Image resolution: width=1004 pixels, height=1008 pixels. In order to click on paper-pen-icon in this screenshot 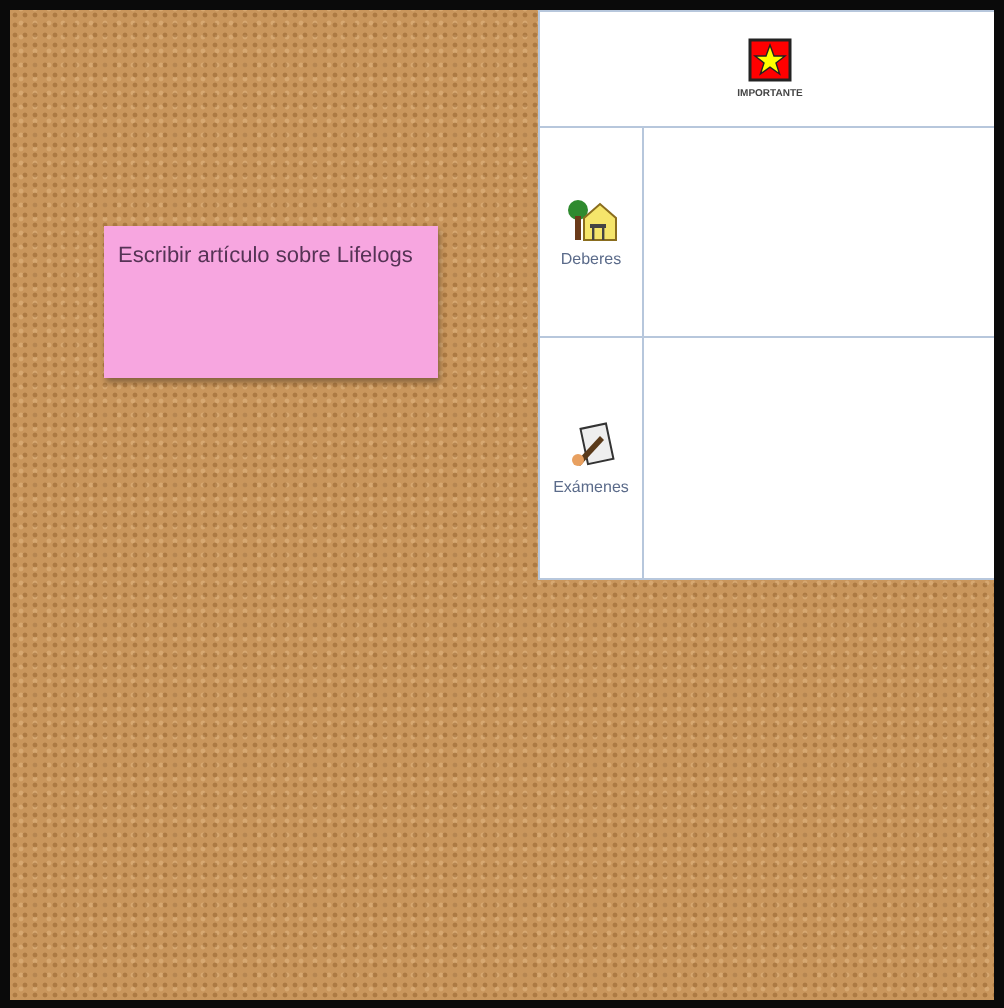, I will do `click(591, 445)`.